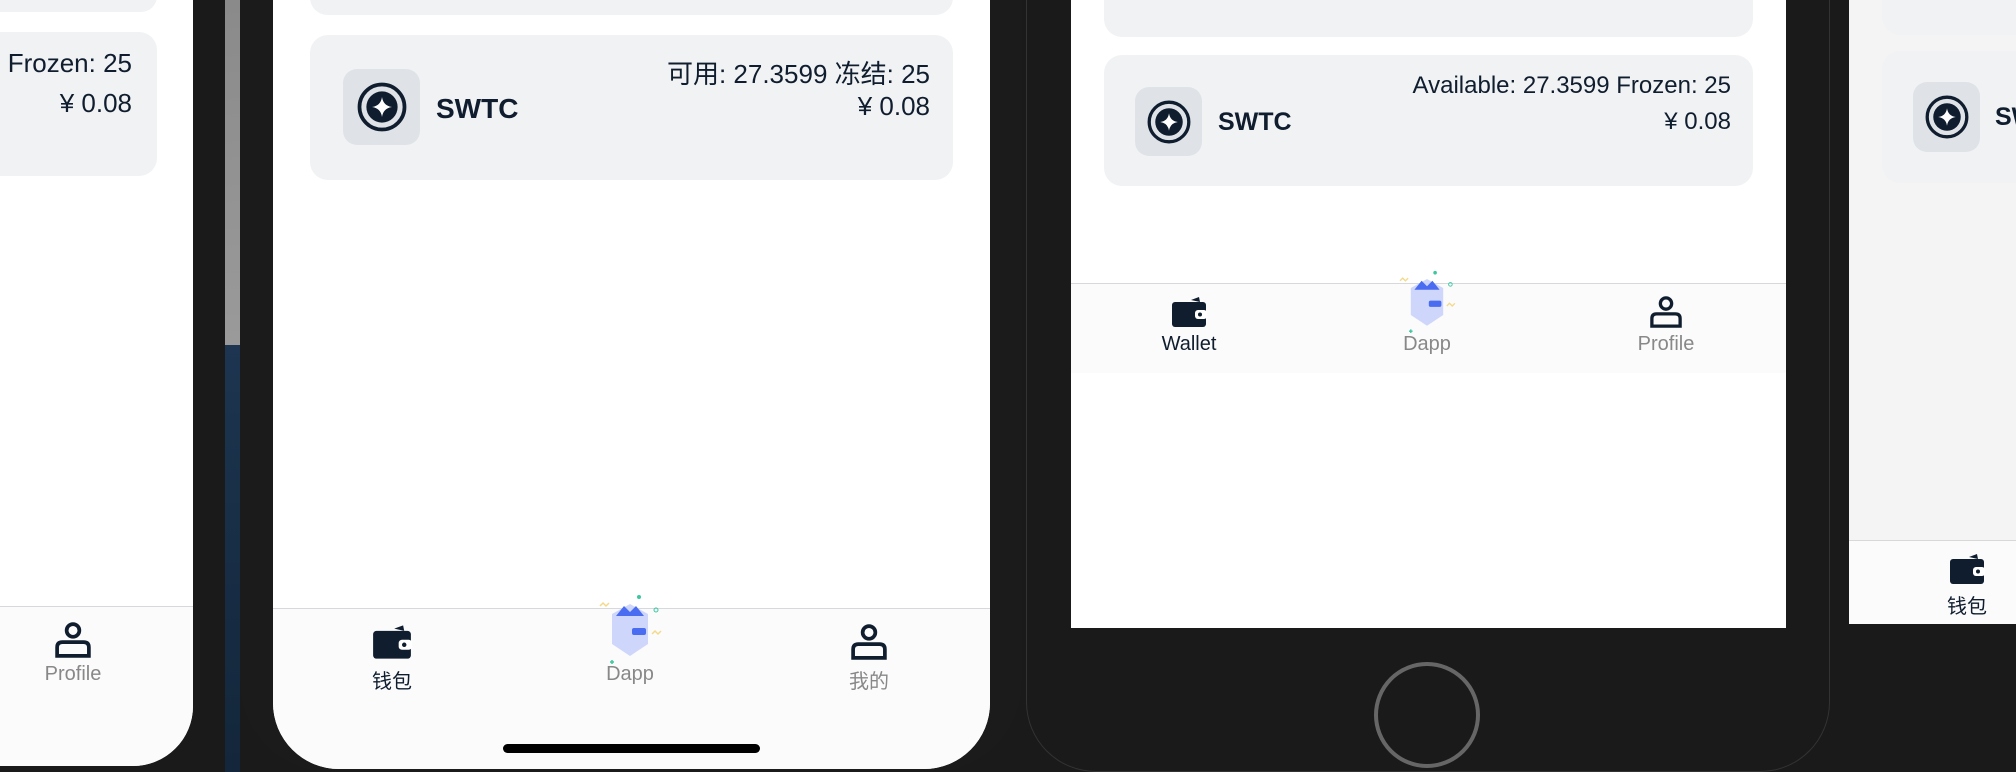 Image resolution: width=2016 pixels, height=772 pixels. I want to click on coin-name: SW, so click(2005, 117).